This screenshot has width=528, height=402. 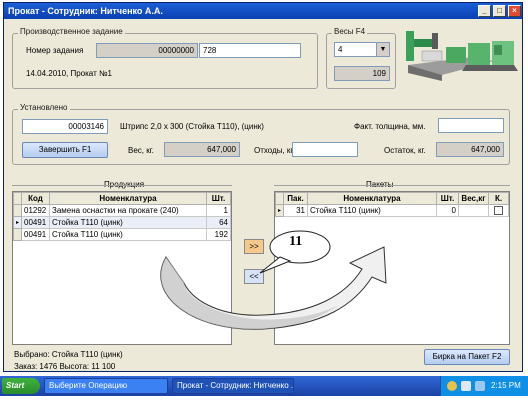 What do you see at coordinates (506, 385) in the screenshot?
I see `clock: 2:15 PM` at bounding box center [506, 385].